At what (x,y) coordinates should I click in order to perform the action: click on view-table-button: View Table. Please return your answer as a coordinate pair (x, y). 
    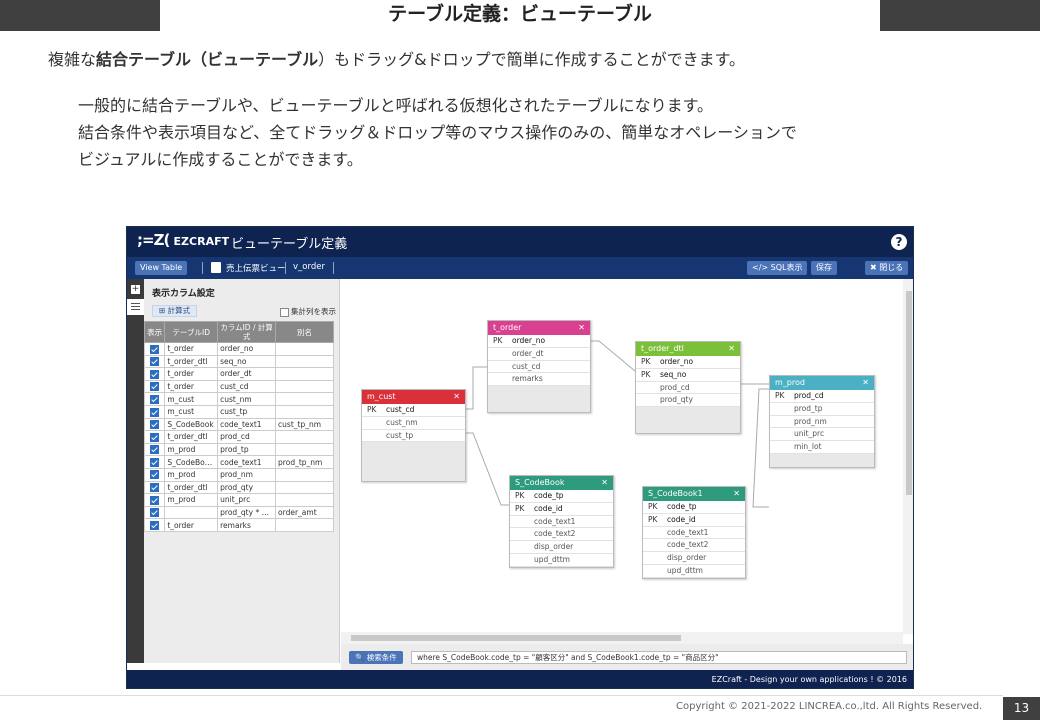
    Looking at the image, I should click on (161, 268).